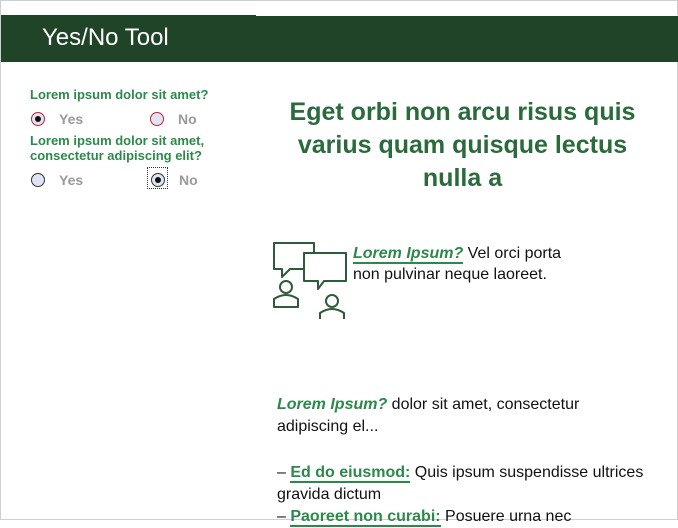 The height and width of the screenshot is (528, 678). Describe the element at coordinates (284, 516) in the screenshot. I see `list-item-2-dash: –` at that location.